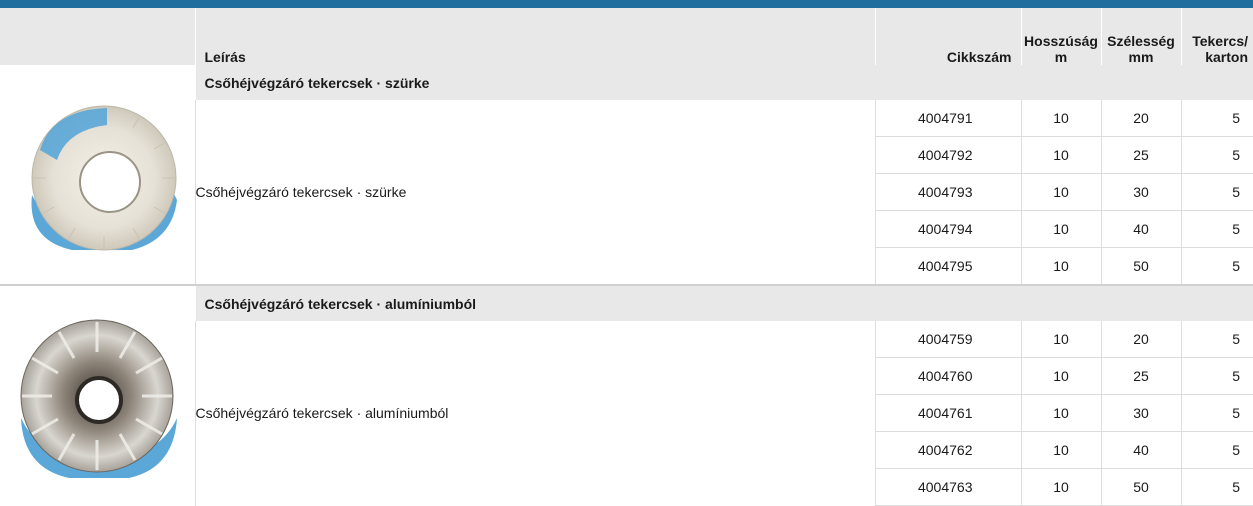 This screenshot has height=506, width=1253. What do you see at coordinates (626, 4) in the screenshot?
I see `top-accent-bar` at bounding box center [626, 4].